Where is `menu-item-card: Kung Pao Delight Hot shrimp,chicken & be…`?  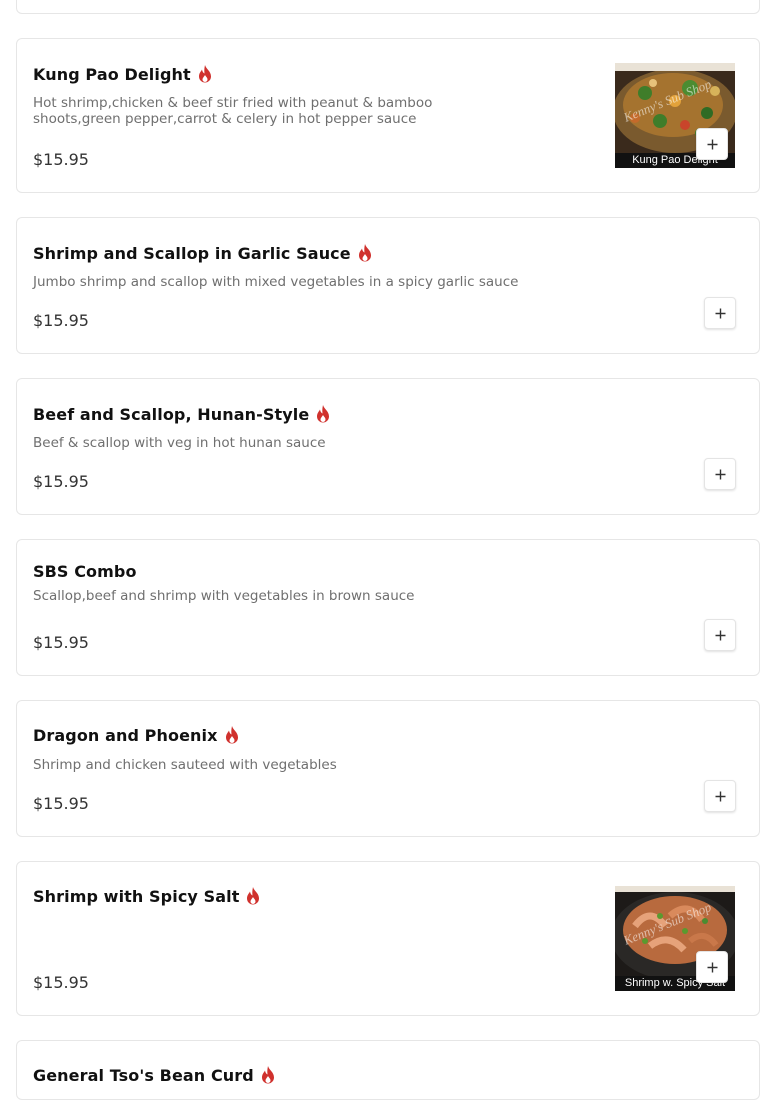 menu-item-card: Kung Pao Delight Hot shrimp,chicken & be… is located at coordinates (388, 115).